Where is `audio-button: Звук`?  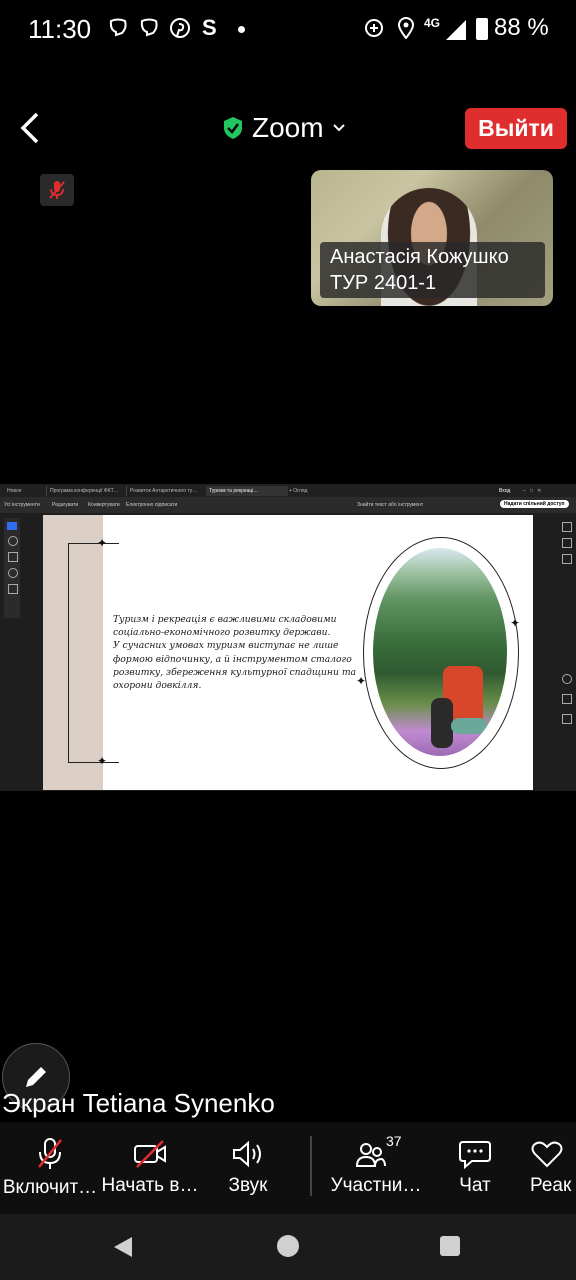 audio-button: Звук is located at coordinates (248, 1168).